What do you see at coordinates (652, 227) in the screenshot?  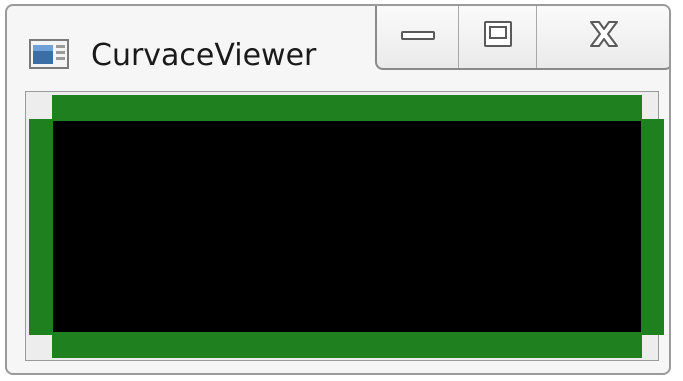 I see `frame-right-bar` at bounding box center [652, 227].